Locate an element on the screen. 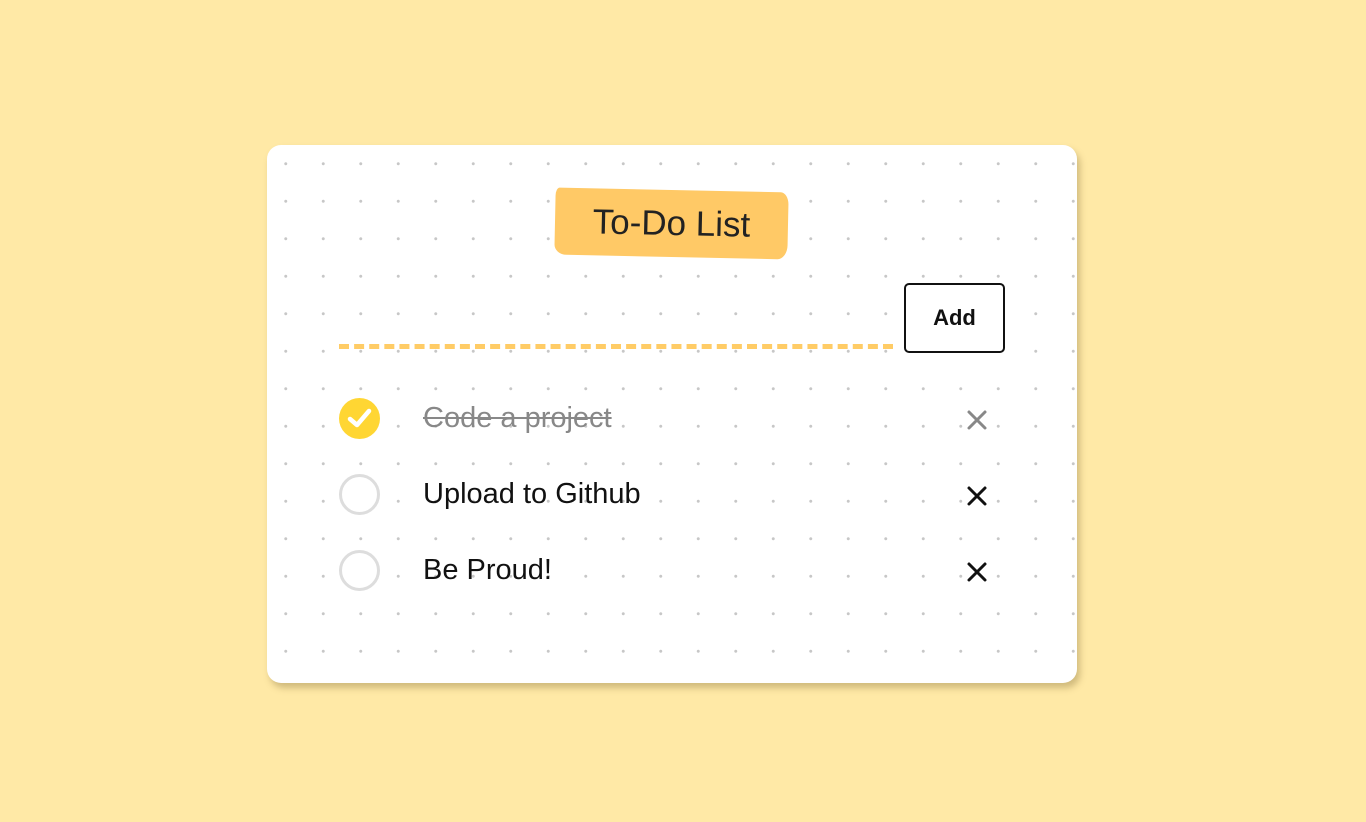 The height and width of the screenshot is (822, 1366). add-button: Add is located at coordinates (954, 318).